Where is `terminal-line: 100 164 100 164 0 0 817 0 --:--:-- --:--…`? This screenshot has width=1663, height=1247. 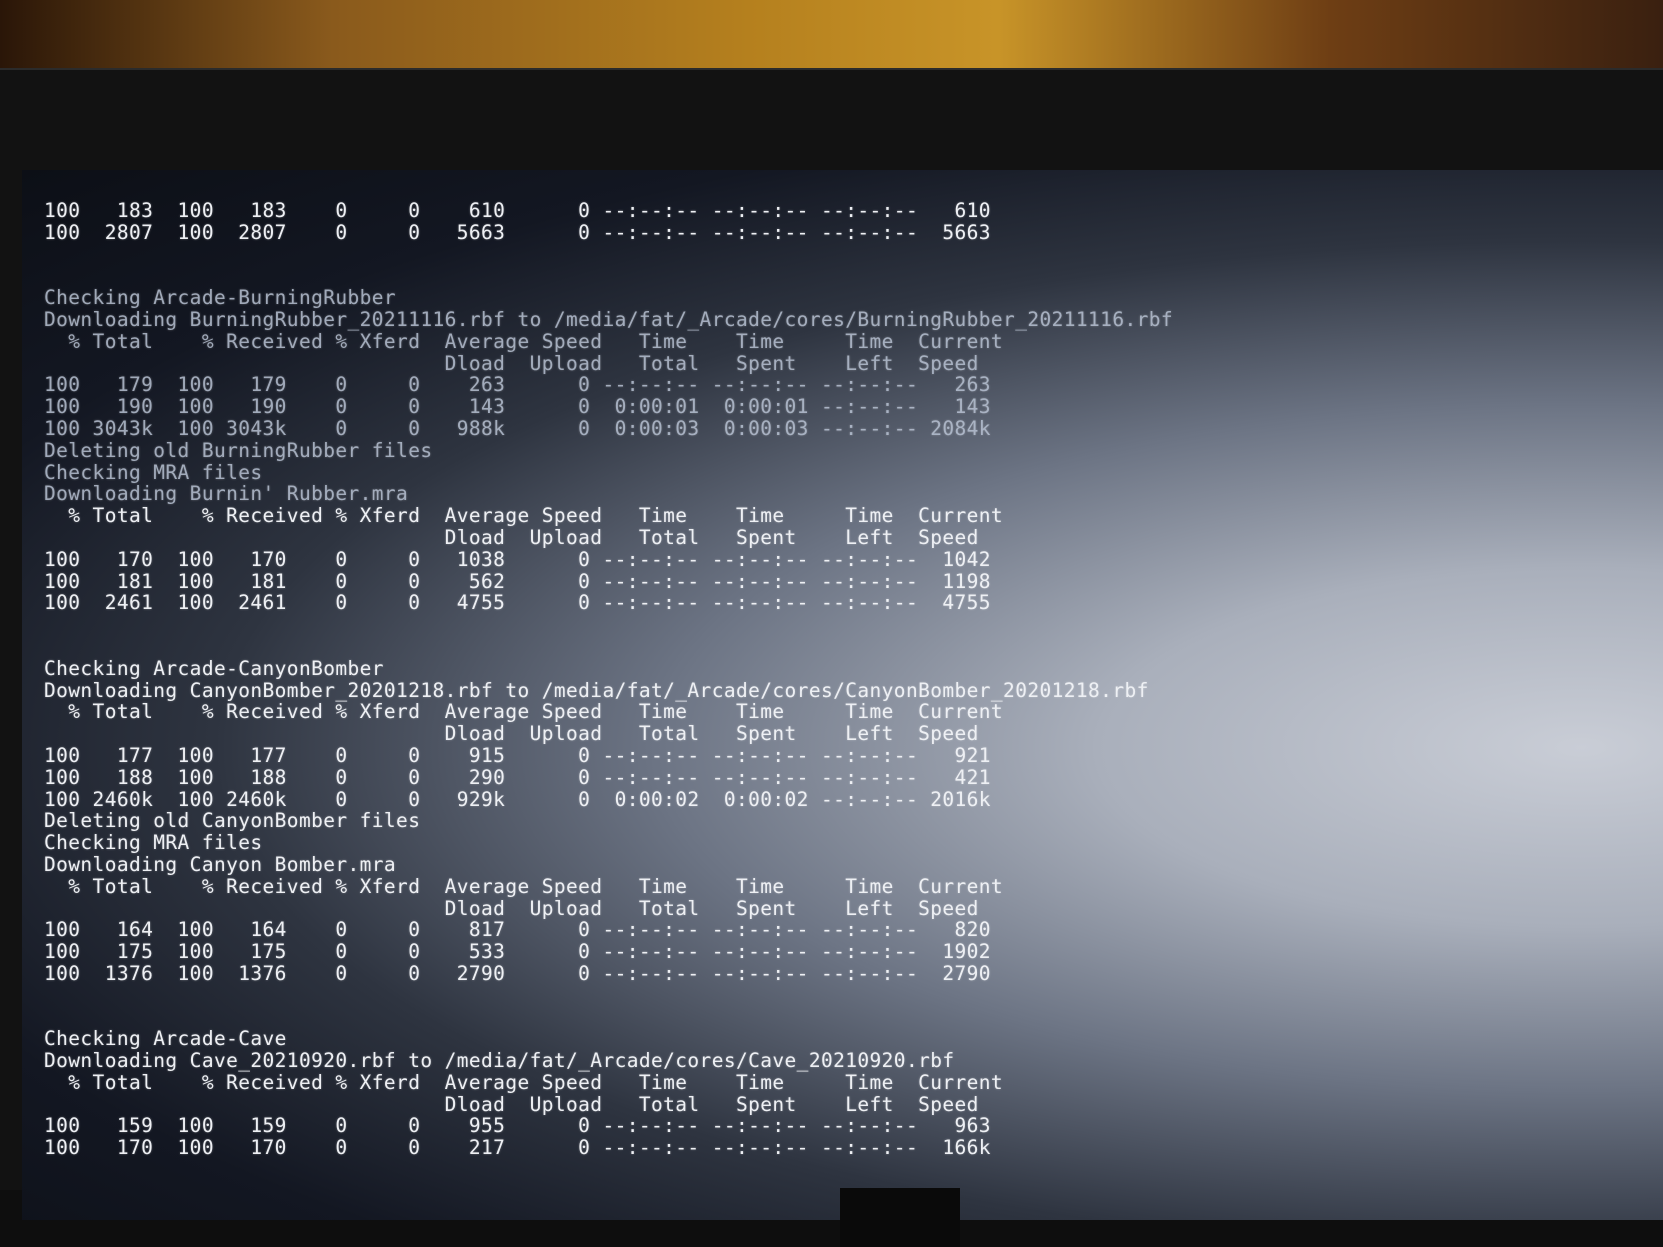
terminal-line: 100 164 100 164 0 0 817 0 --:--:-- --:--… is located at coordinates (517, 930).